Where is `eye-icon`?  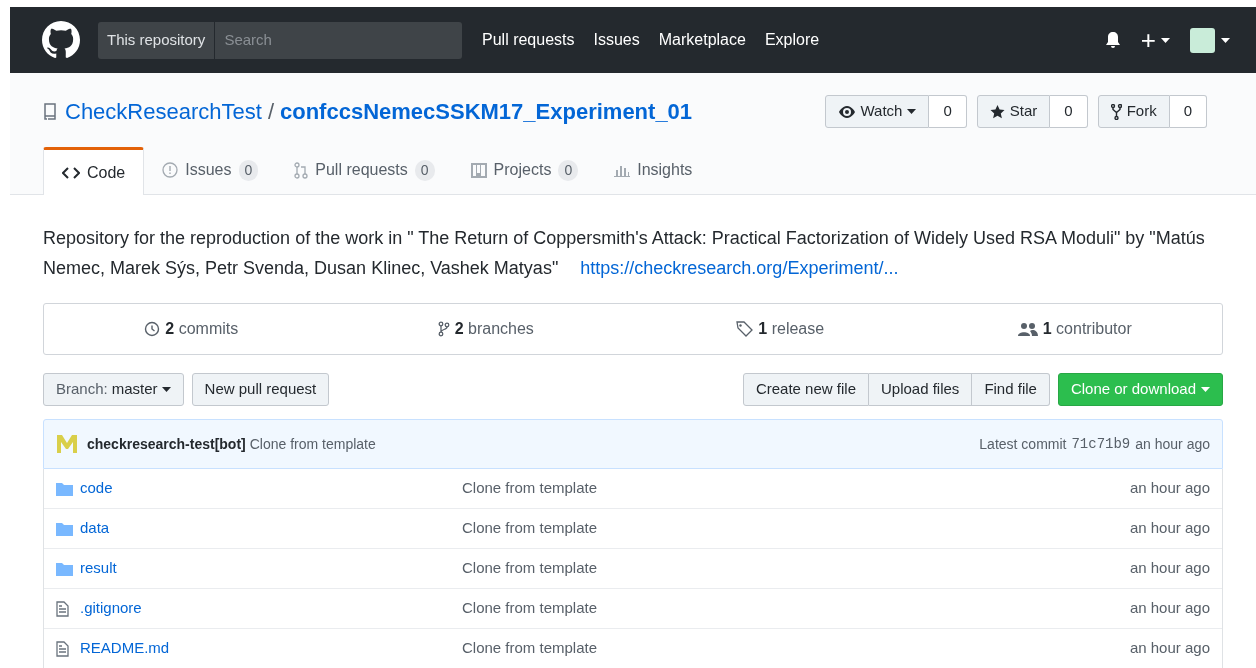 eye-icon is located at coordinates (846, 111).